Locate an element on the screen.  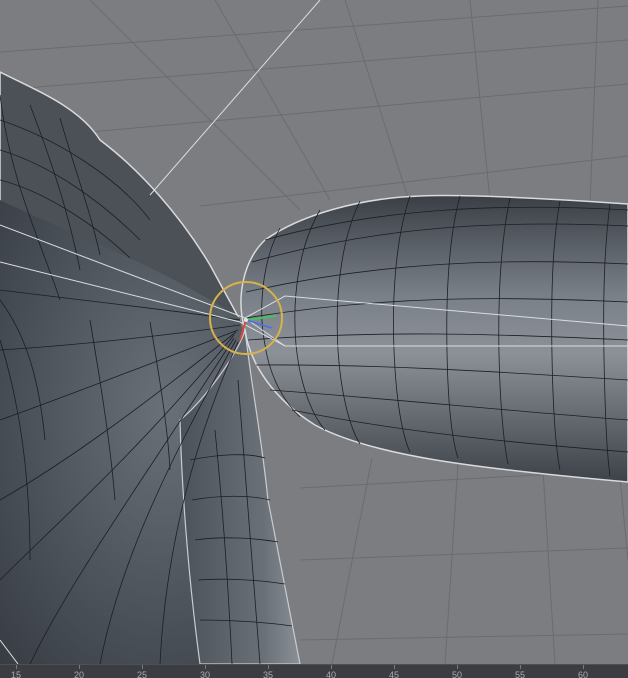
timeline-frame-label: 55 is located at coordinates (520, 674).